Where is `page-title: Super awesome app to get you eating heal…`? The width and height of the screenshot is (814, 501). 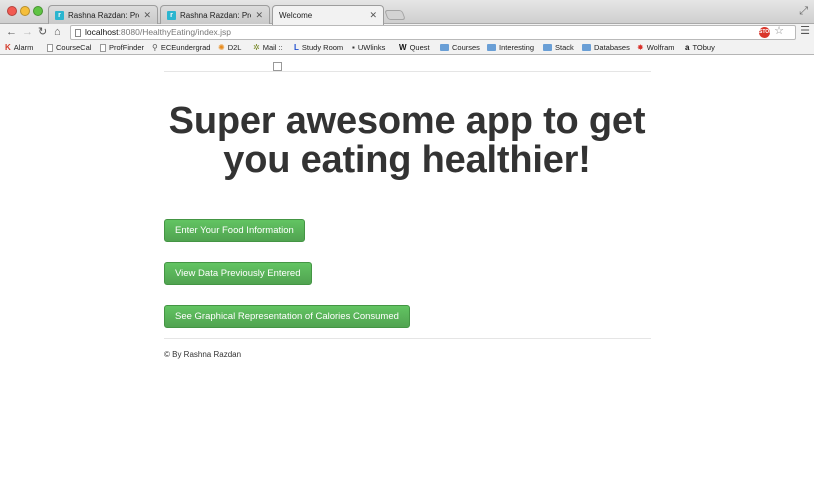 page-title: Super awesome app to get you eating heal… is located at coordinates (407, 140).